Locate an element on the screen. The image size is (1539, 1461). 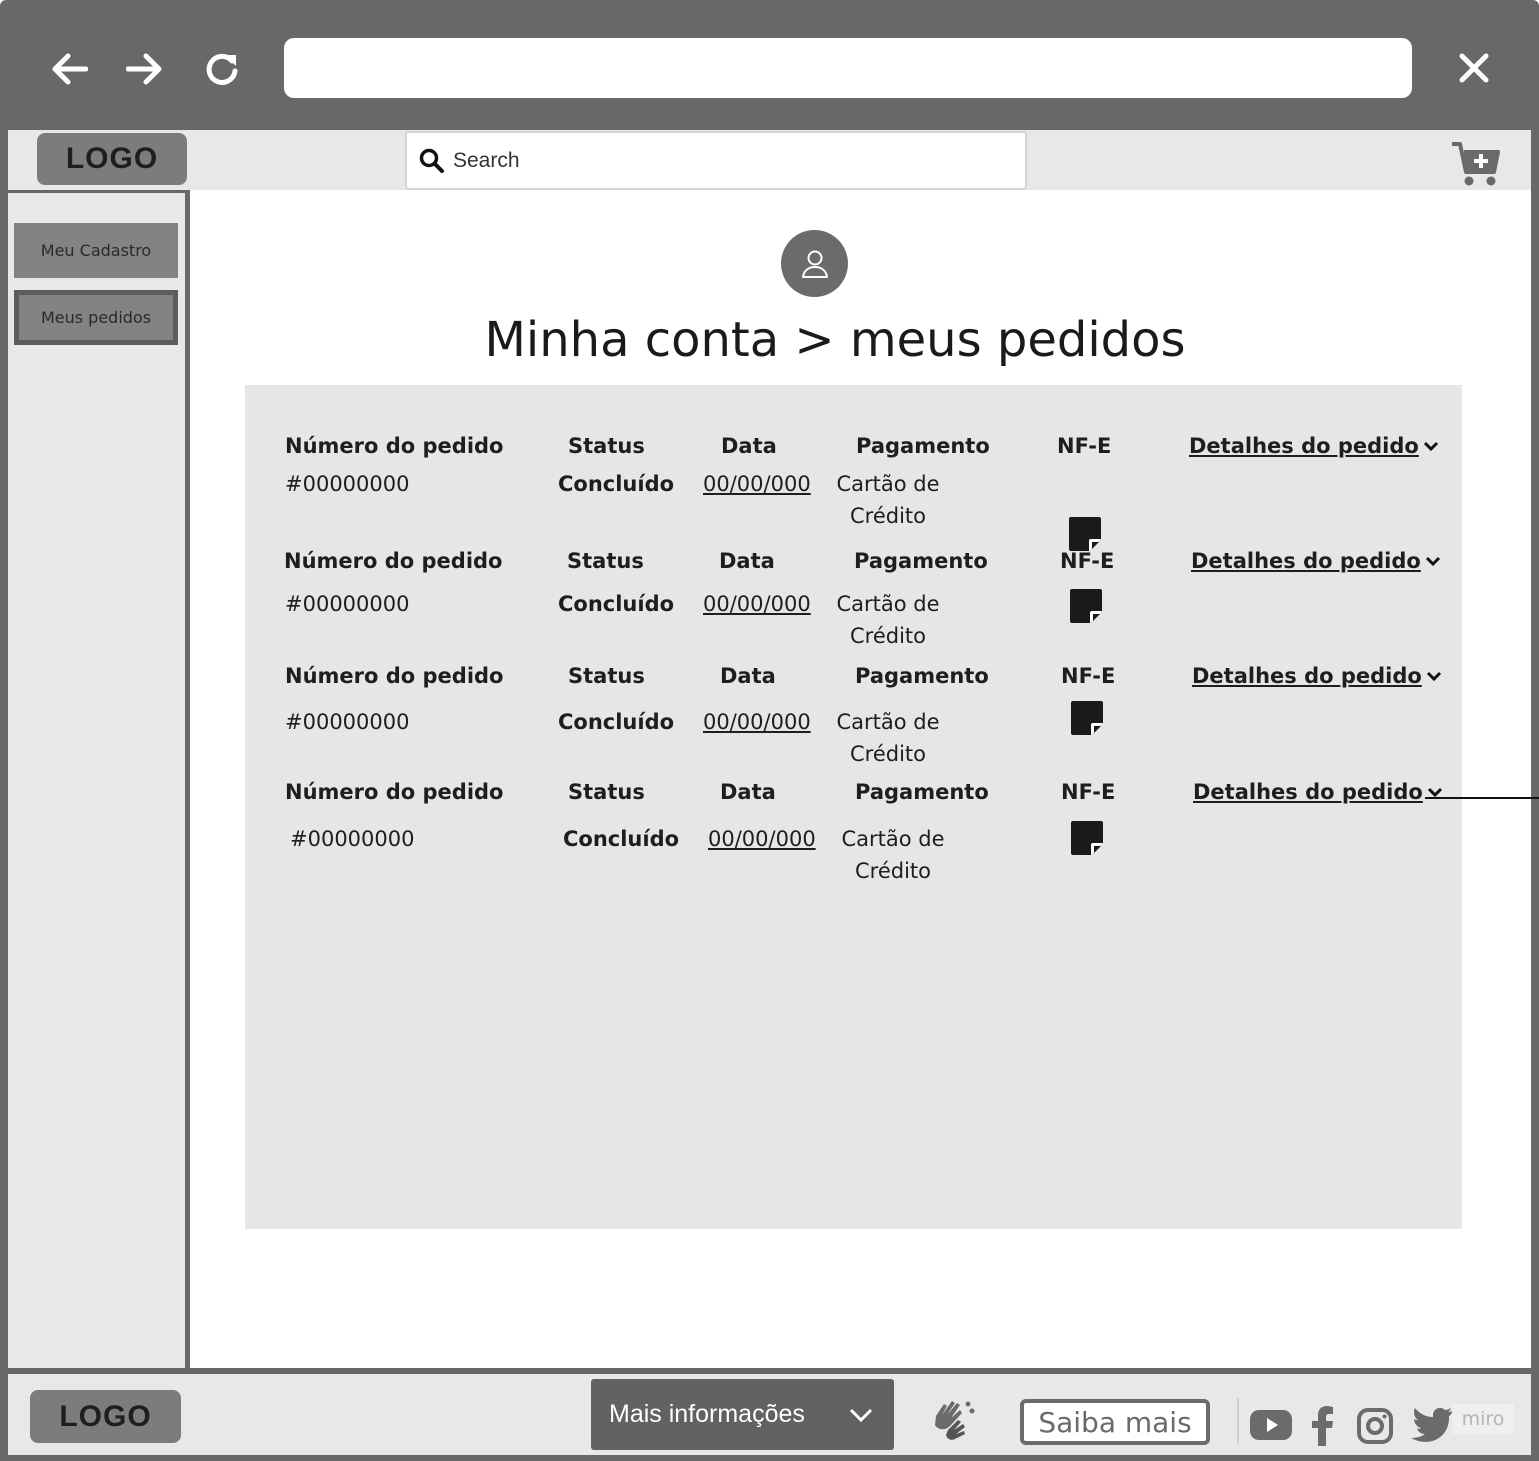
annotation-connector is located at coordinates (1482, 798).